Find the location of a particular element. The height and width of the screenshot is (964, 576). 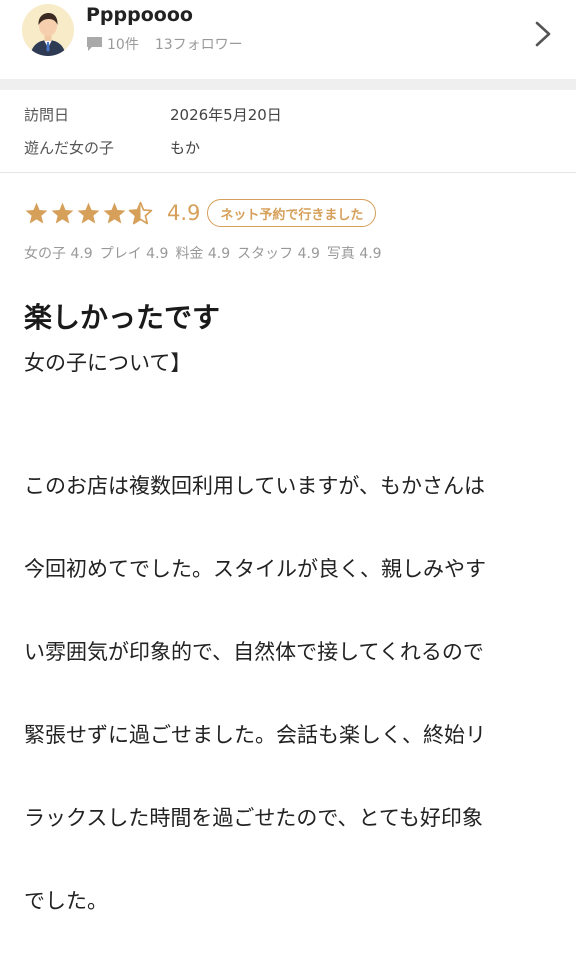

subscores: 女の子 4.9 プレイ 4.9 料金 4.9 スタッフ 4.9 写真 4.9 is located at coordinates (203, 253).